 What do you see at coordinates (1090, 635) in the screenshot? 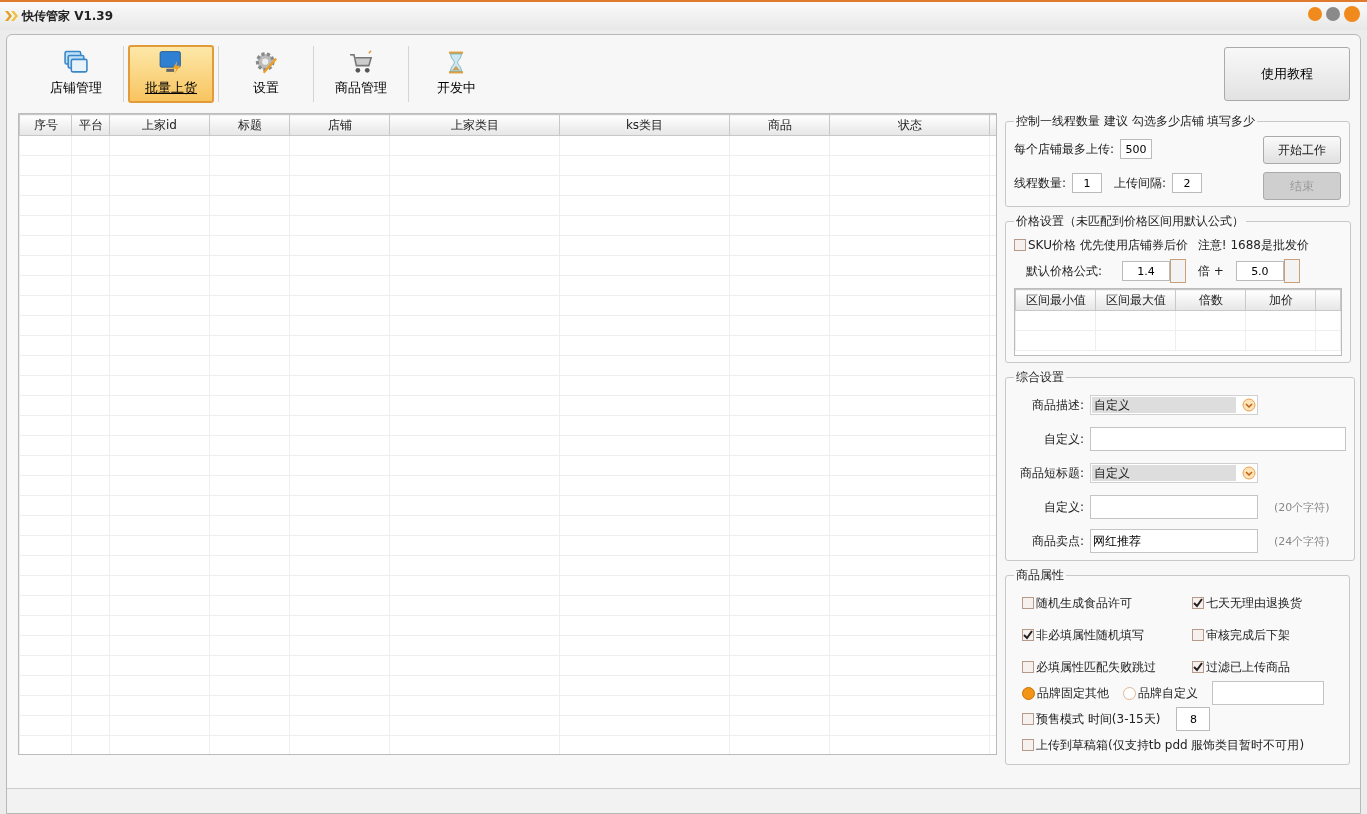
I see `checkbox-label: 非必填属性随机填写` at bounding box center [1090, 635].